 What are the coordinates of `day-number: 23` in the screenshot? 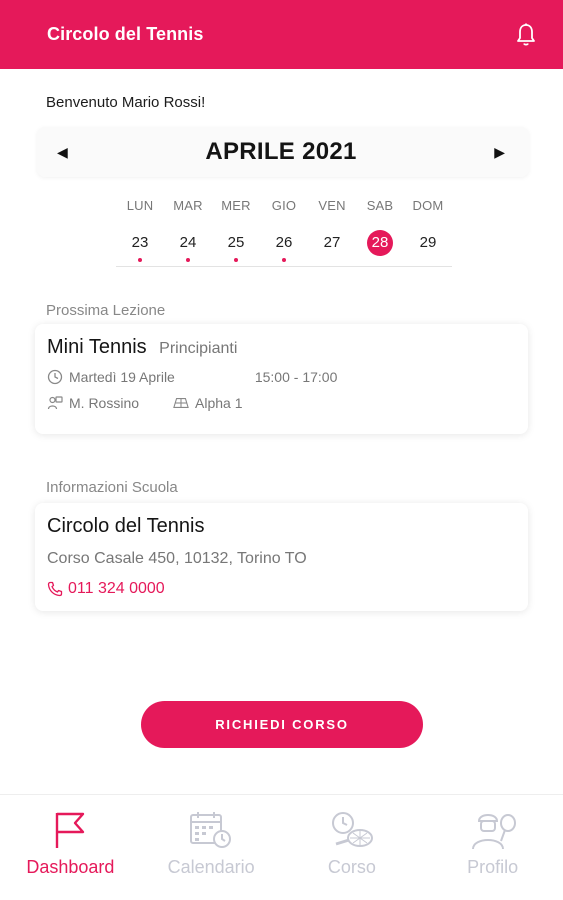 It's located at (140, 242).